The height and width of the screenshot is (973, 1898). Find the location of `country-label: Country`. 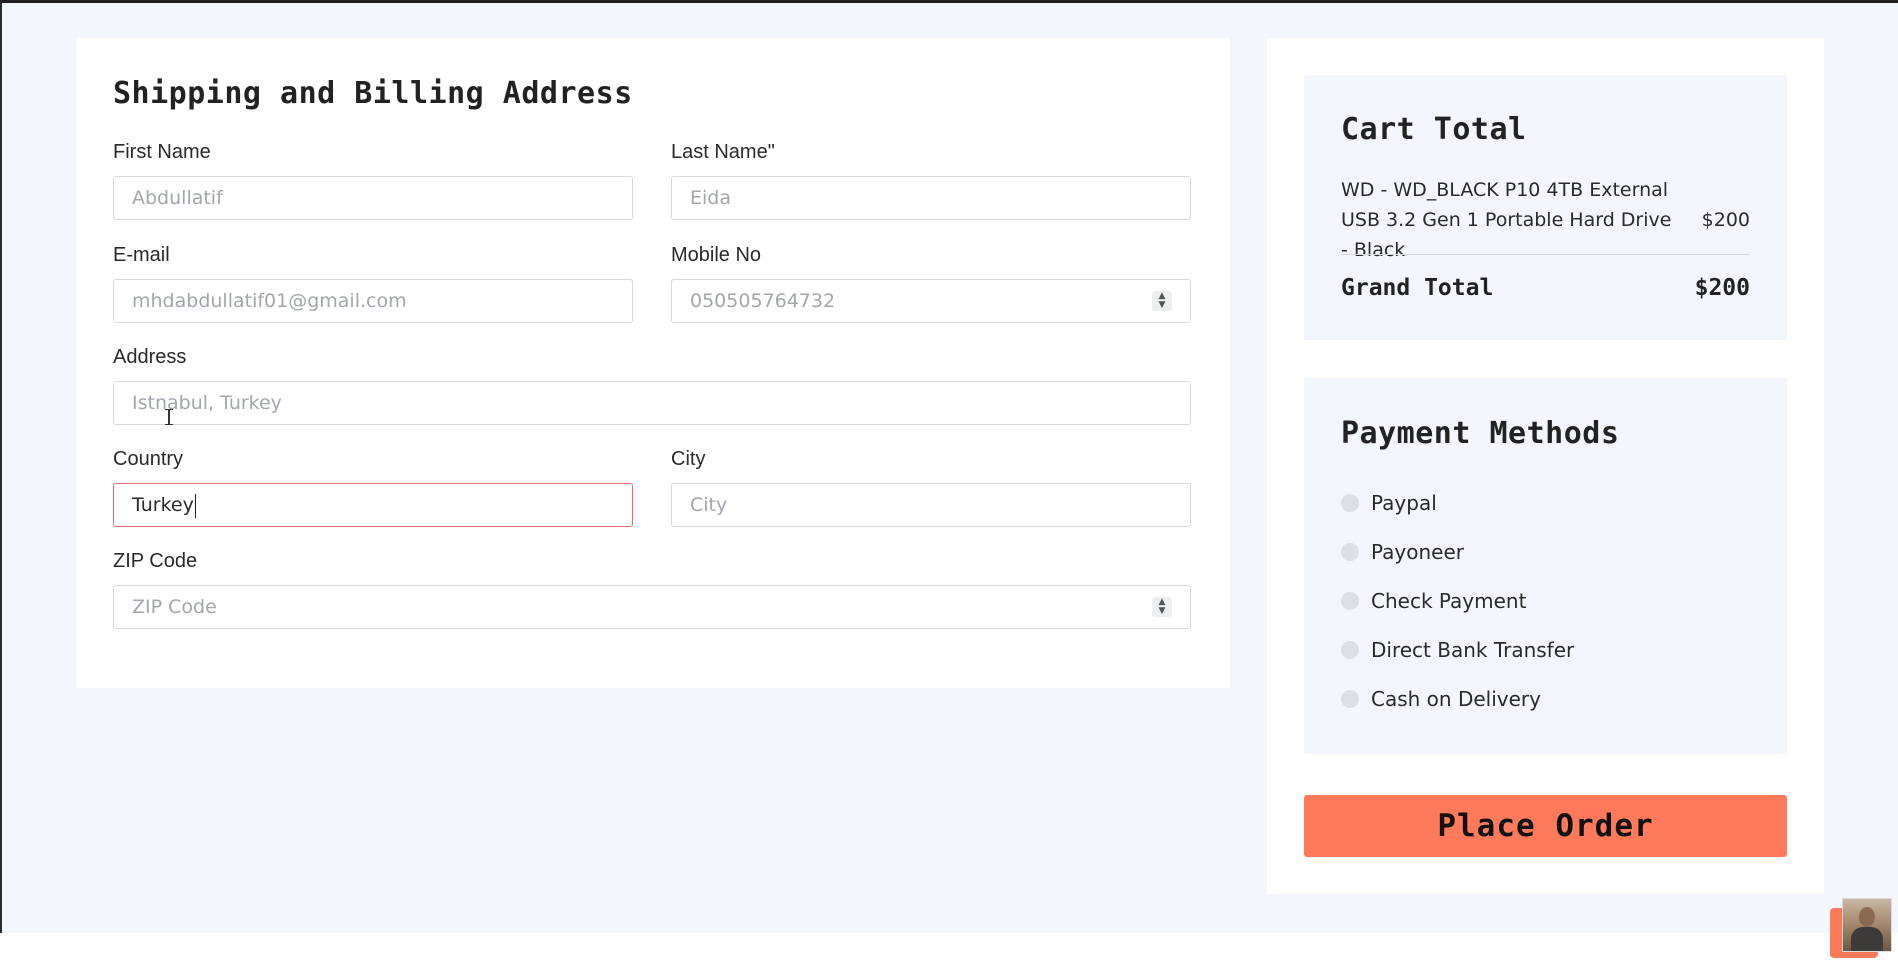

country-label: Country is located at coordinates (148, 459).